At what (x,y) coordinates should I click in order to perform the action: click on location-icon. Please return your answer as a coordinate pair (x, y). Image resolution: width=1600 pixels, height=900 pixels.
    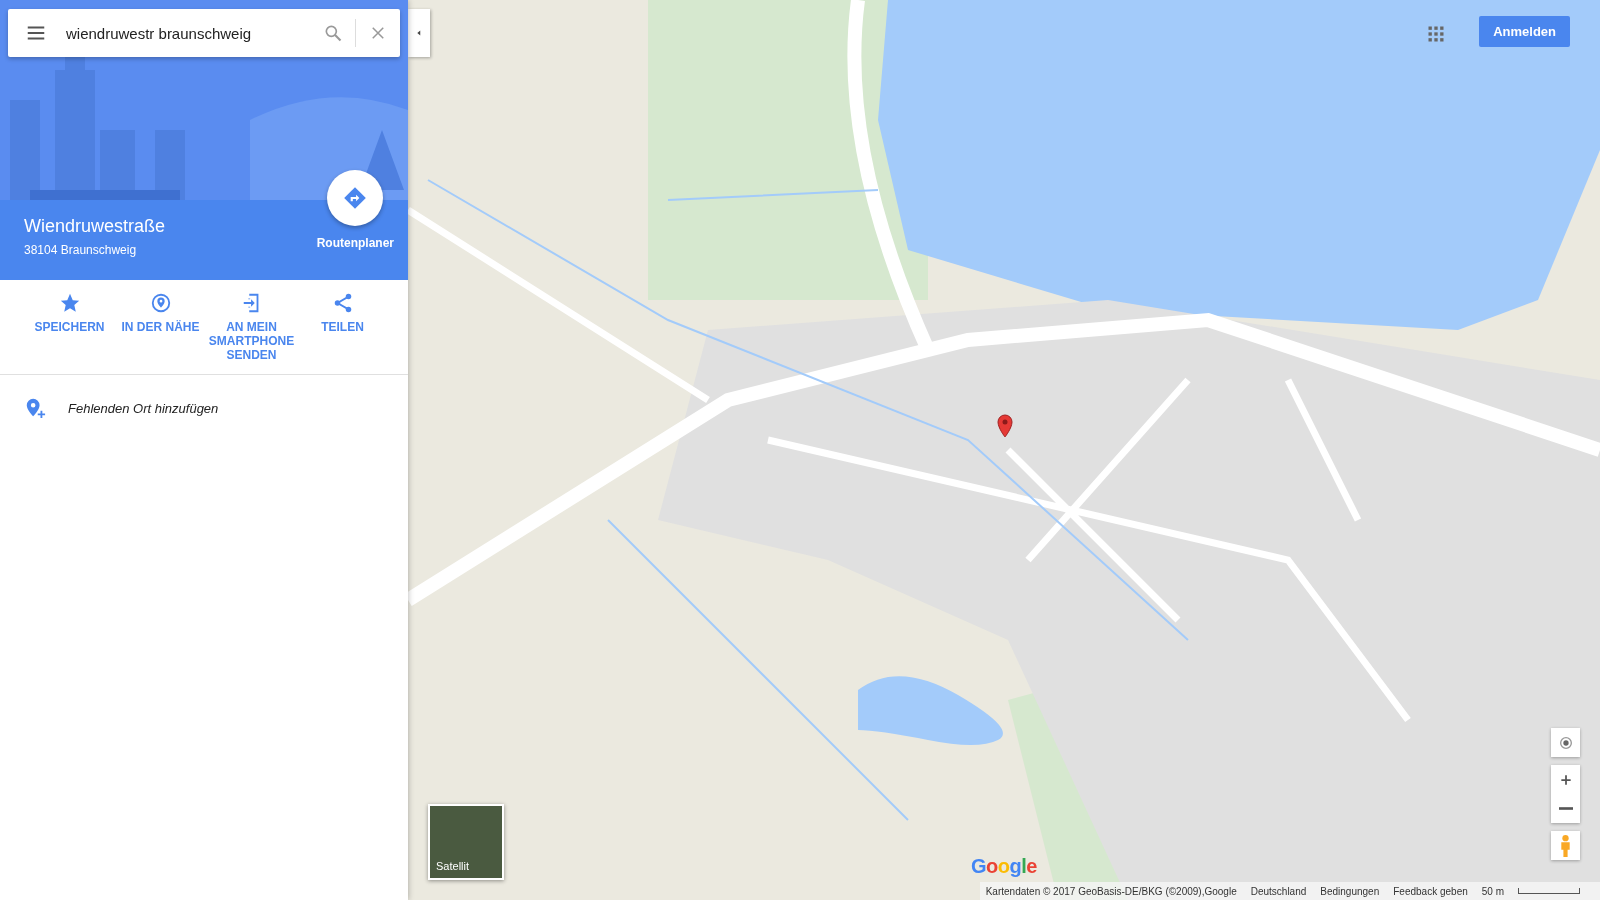
    Looking at the image, I should click on (1565, 742).